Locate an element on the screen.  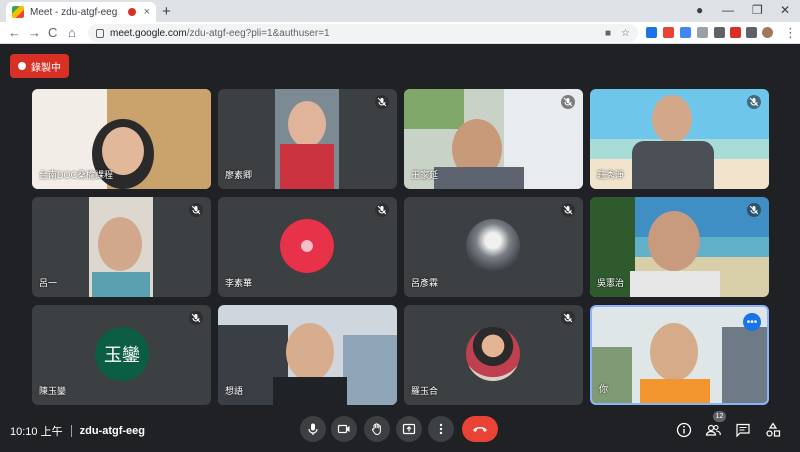
recording-badge: 錄製中 is located at coordinates (39, 66).